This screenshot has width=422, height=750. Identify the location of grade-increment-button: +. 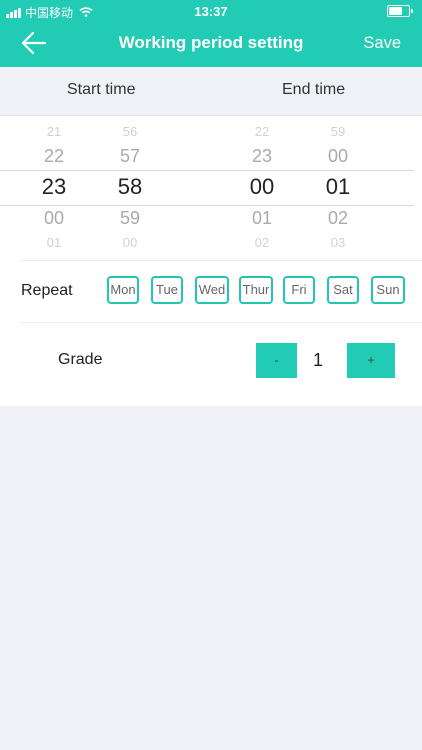
(371, 360).